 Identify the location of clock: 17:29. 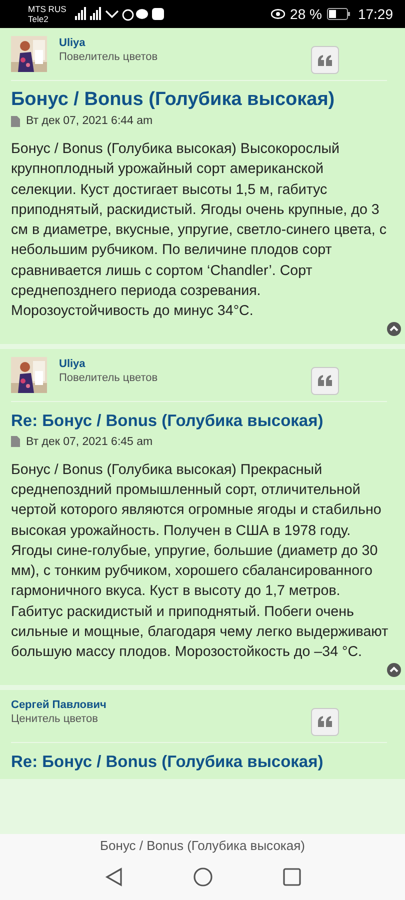
(375, 14).